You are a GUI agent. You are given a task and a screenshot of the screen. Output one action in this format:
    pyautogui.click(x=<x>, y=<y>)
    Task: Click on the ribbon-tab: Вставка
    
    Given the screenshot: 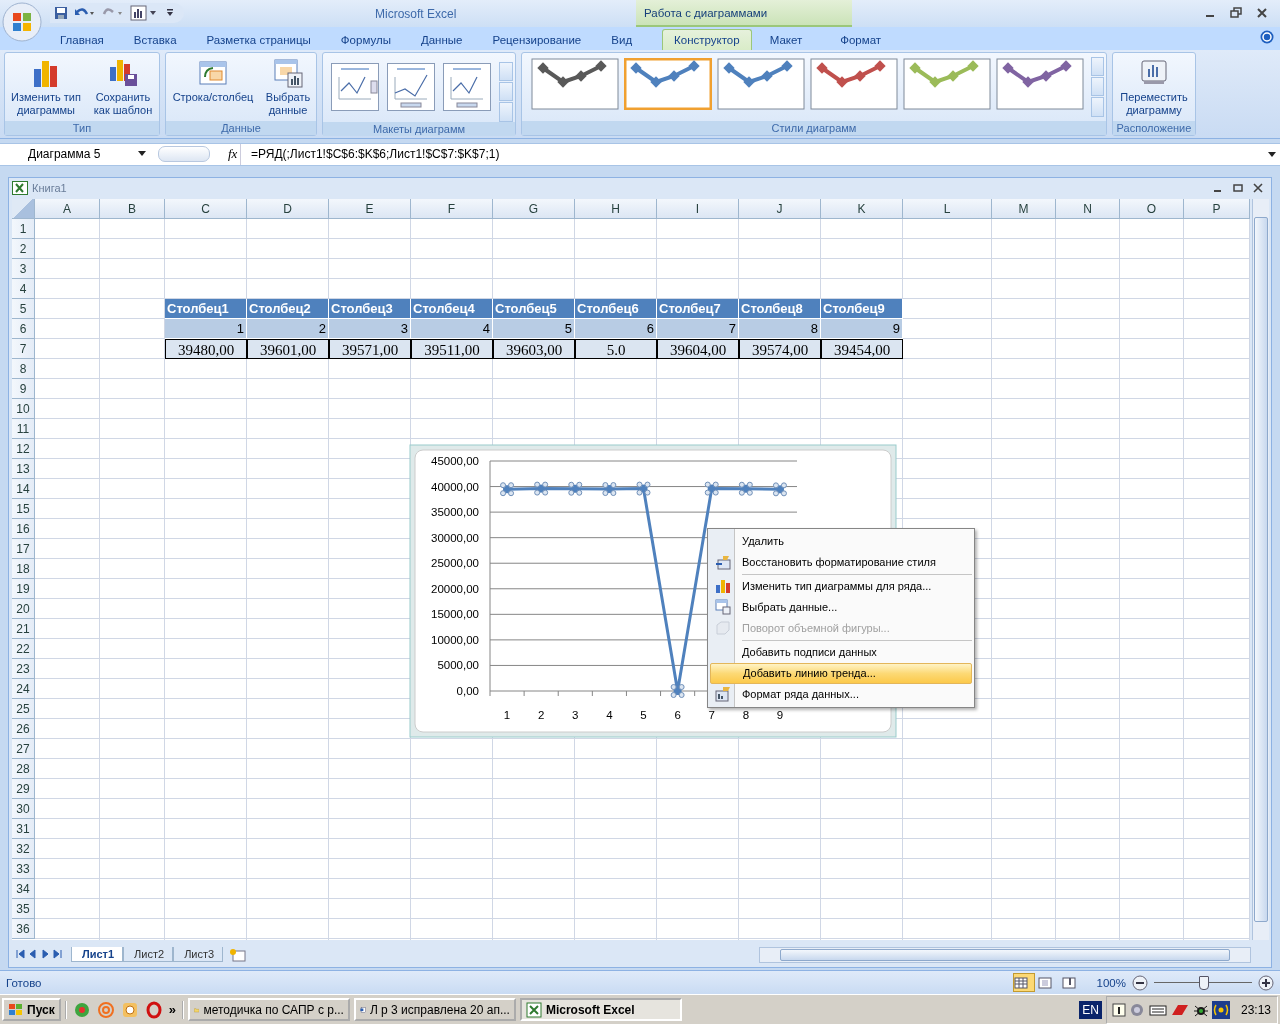 What is the action you would take?
    pyautogui.click(x=155, y=39)
    